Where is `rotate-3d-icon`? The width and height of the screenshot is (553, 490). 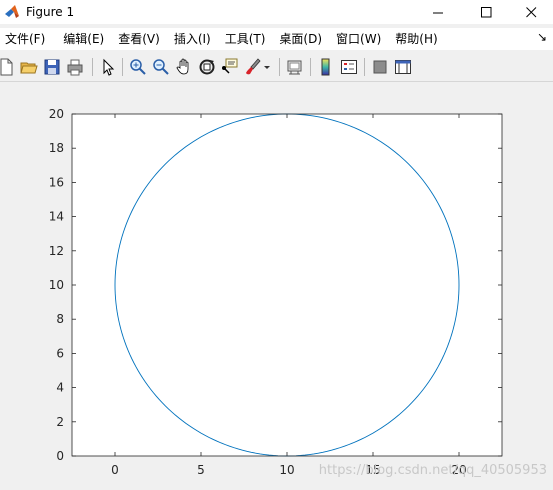 rotate-3d-icon is located at coordinates (207, 67).